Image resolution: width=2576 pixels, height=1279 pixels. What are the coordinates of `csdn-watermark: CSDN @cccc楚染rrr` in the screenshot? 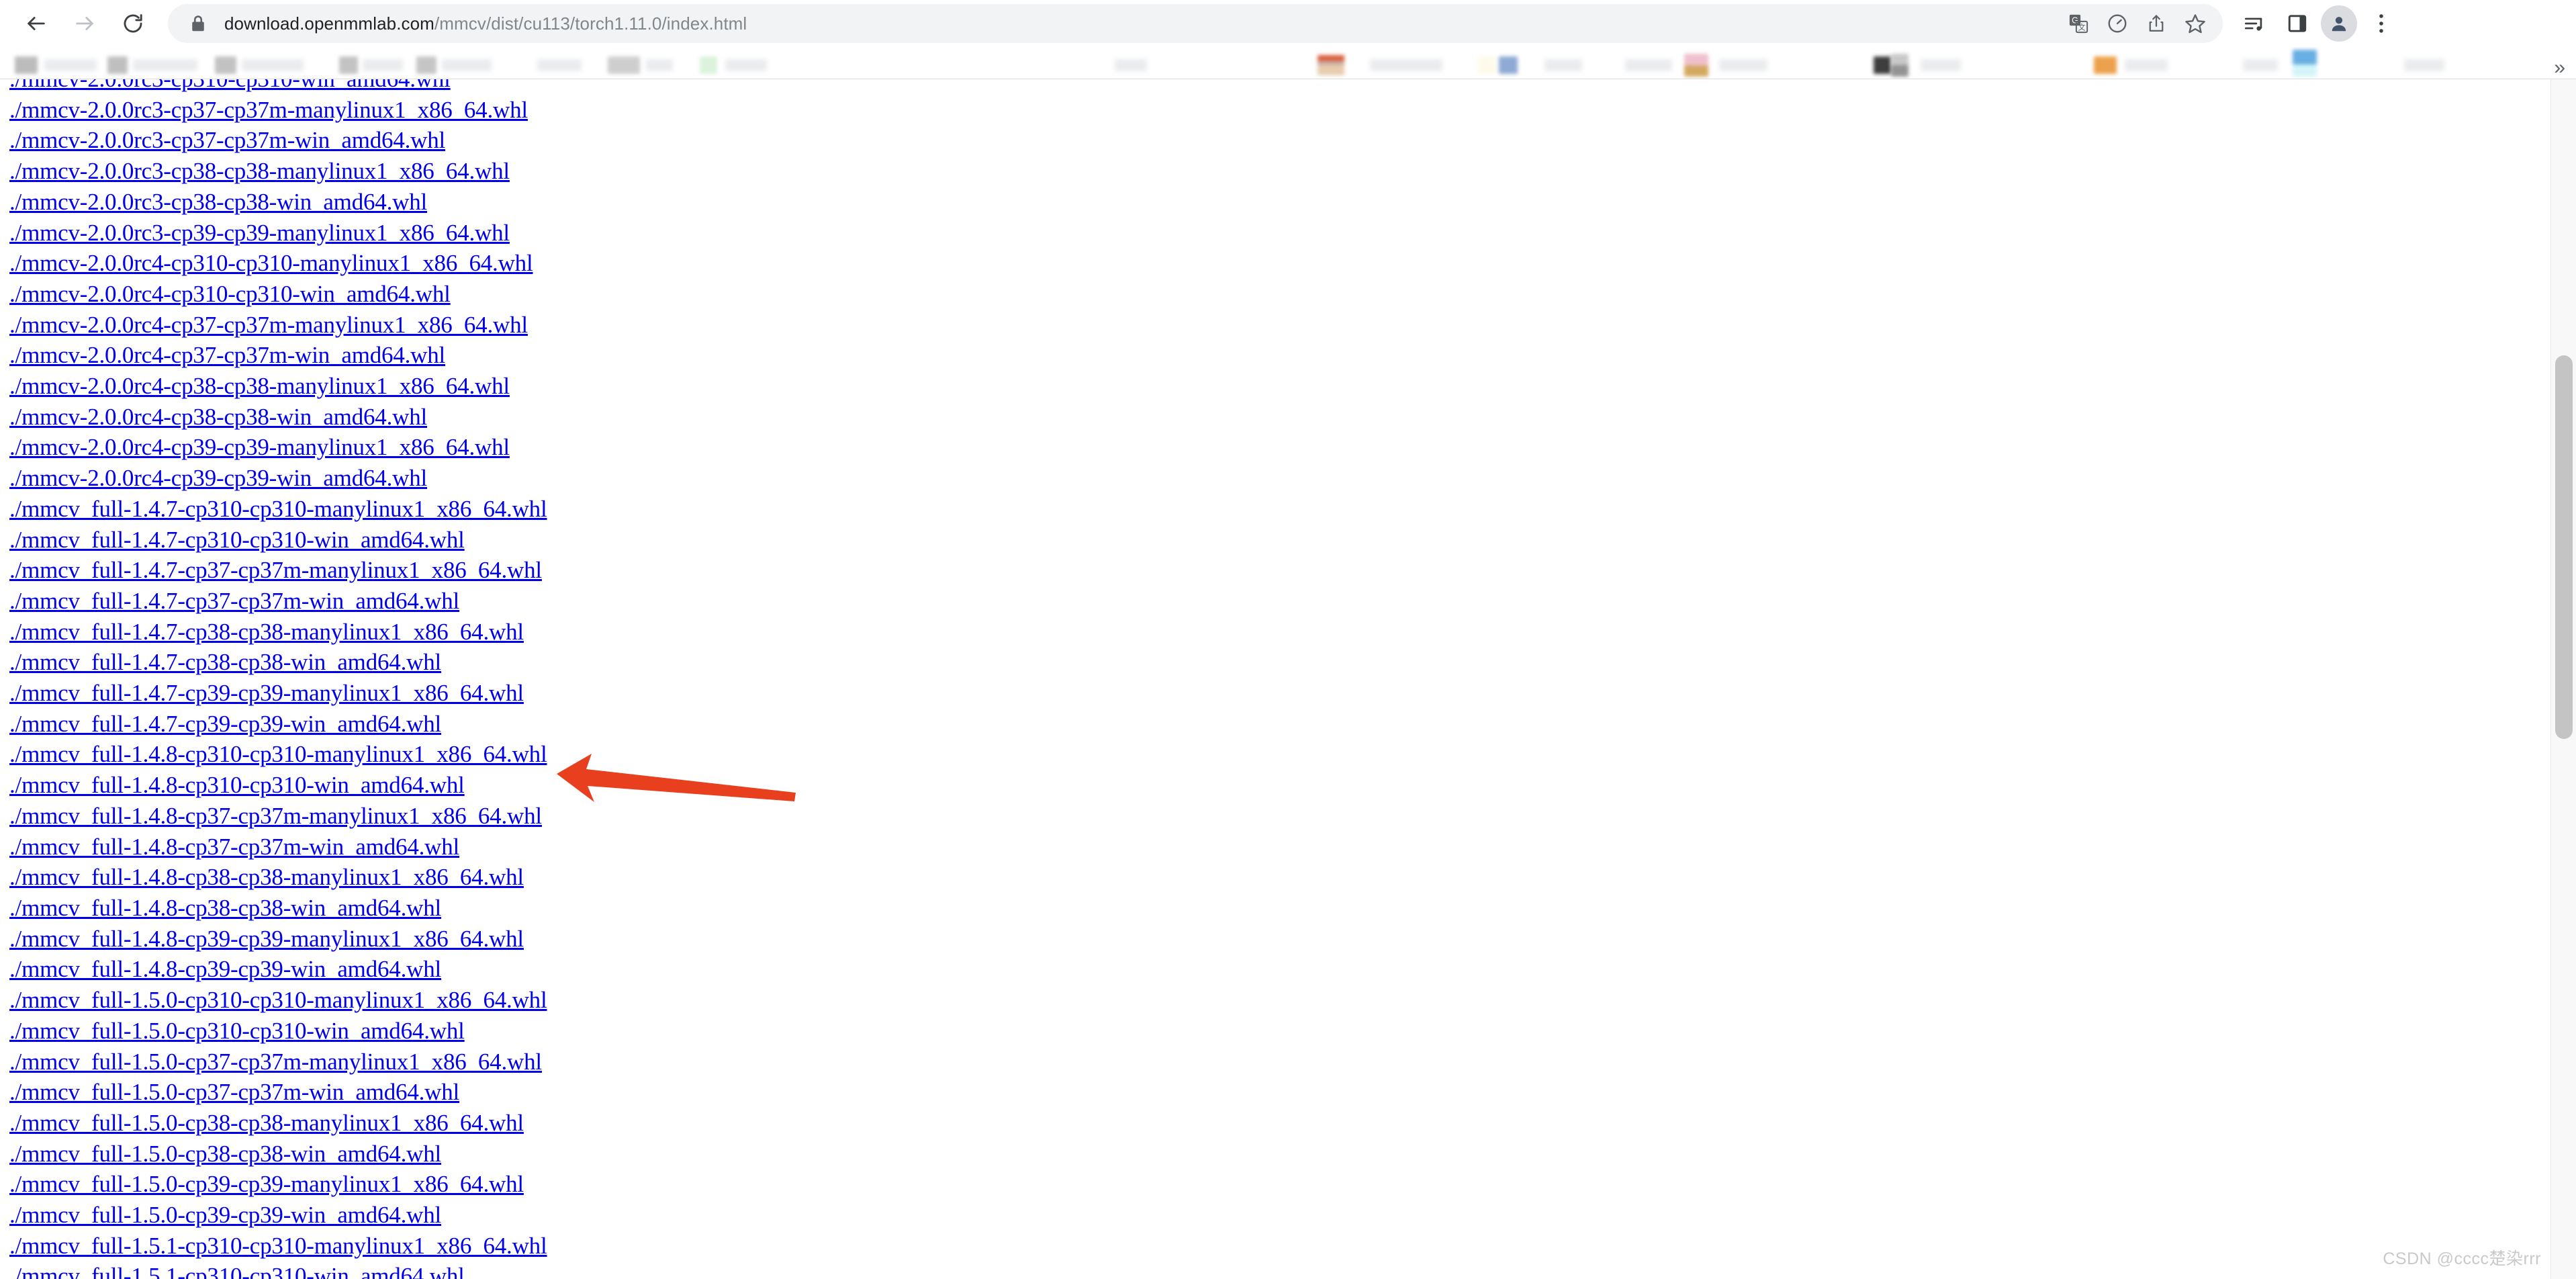 It's located at (2462, 1258).